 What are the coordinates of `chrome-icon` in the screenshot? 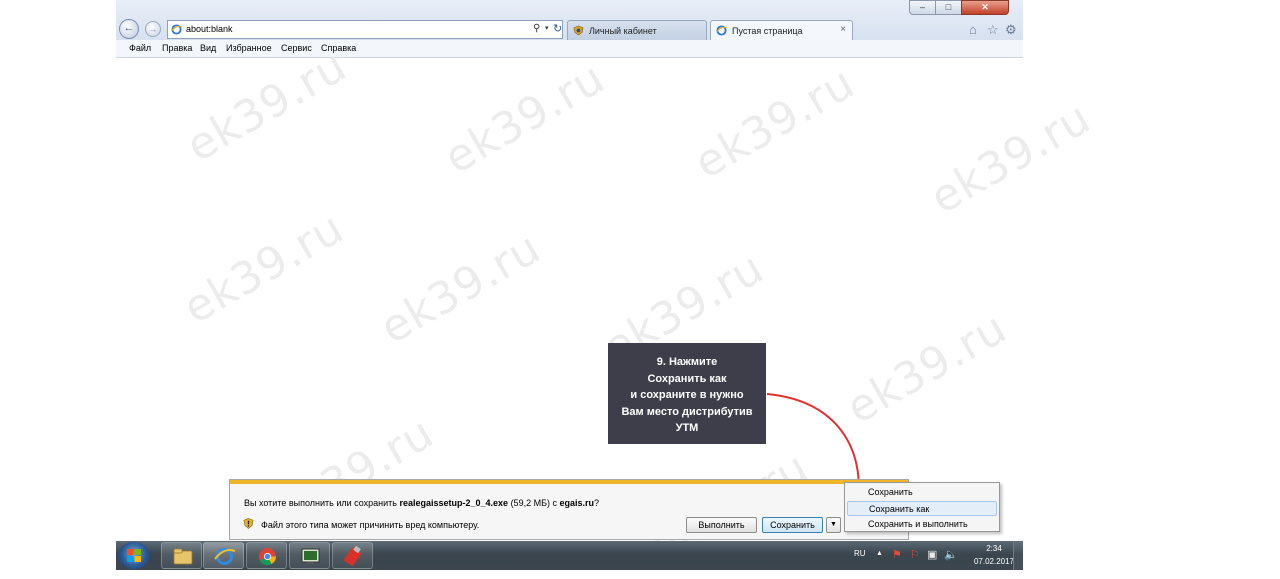 It's located at (267, 557).